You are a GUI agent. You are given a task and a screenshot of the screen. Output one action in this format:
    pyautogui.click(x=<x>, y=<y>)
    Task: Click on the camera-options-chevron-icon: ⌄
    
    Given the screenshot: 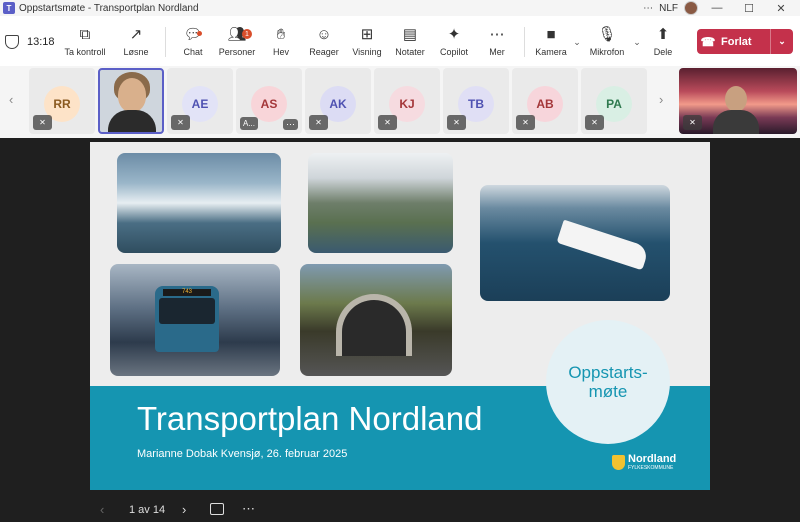 What is the action you would take?
    pyautogui.click(x=577, y=42)
    